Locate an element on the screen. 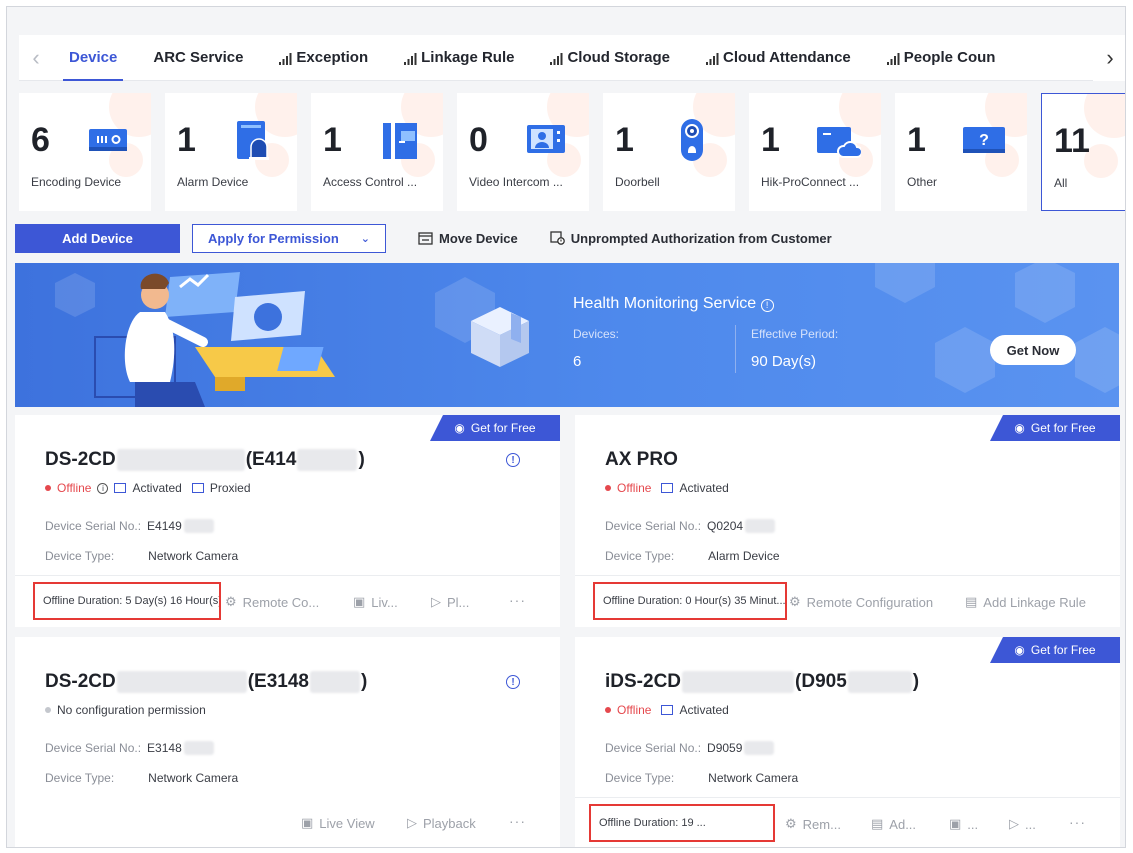 This screenshot has width=1133, height=853. person-illustration is located at coordinates (214, 339).